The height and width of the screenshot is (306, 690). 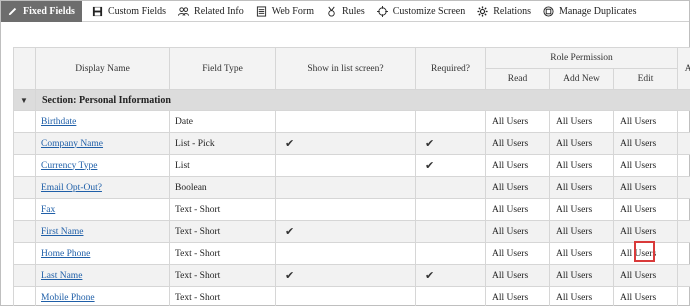 I want to click on field-name-link: Currency Type, so click(x=69, y=166).